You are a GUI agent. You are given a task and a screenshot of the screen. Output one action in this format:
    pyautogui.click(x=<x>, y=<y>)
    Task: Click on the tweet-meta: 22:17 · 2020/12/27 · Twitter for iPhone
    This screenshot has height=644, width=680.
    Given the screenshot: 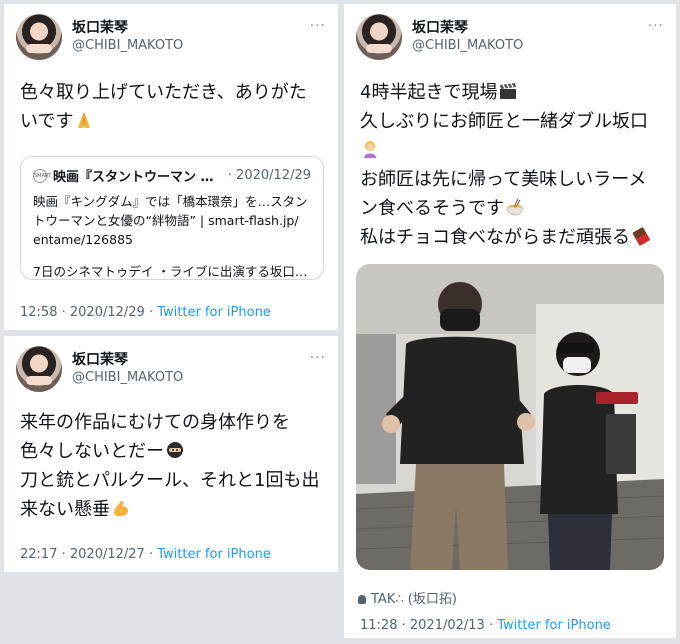 What is the action you would take?
    pyautogui.click(x=145, y=554)
    